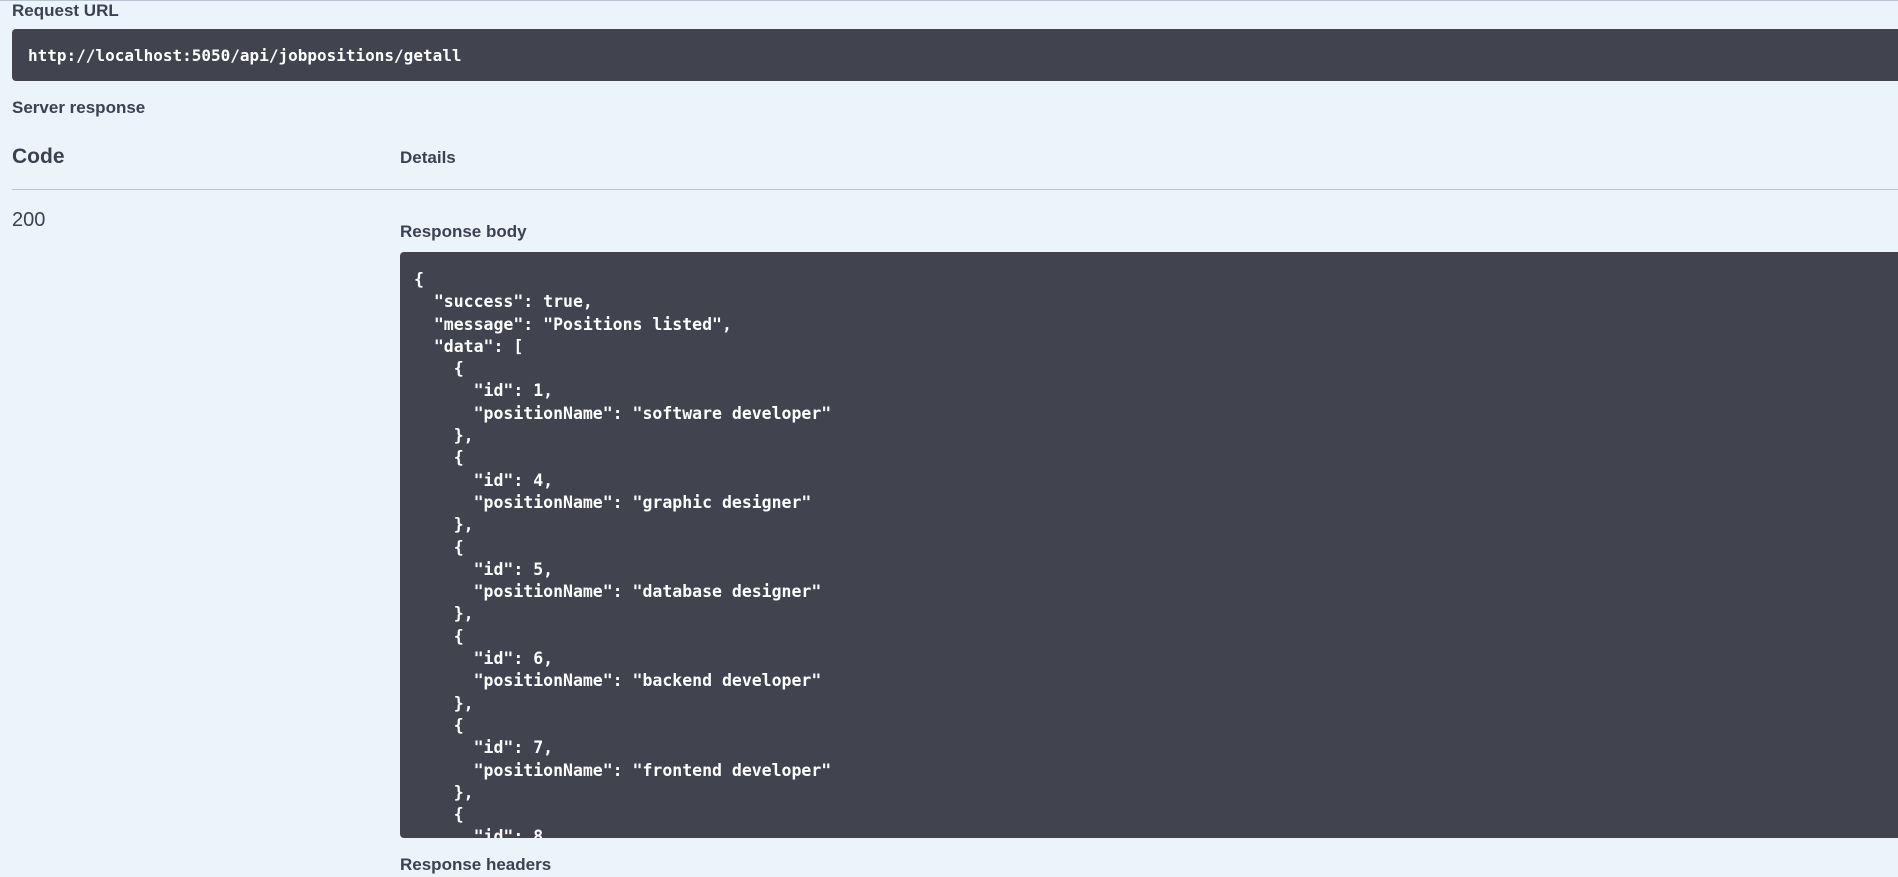 This screenshot has height=877, width=1898. Describe the element at coordinates (29, 220) in the screenshot. I see `response-status-code: 200` at that location.